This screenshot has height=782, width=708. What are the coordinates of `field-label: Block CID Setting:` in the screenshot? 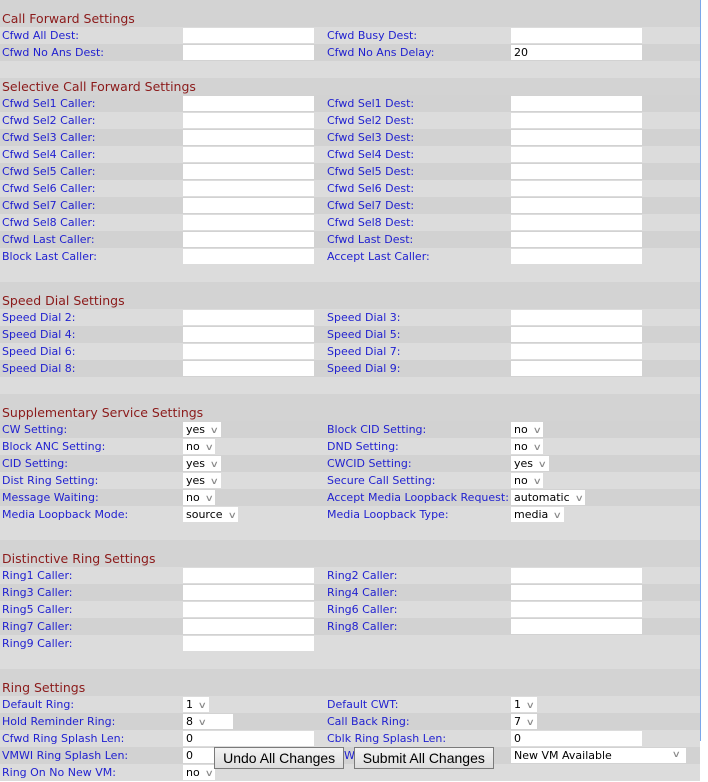 It's located at (377, 429).